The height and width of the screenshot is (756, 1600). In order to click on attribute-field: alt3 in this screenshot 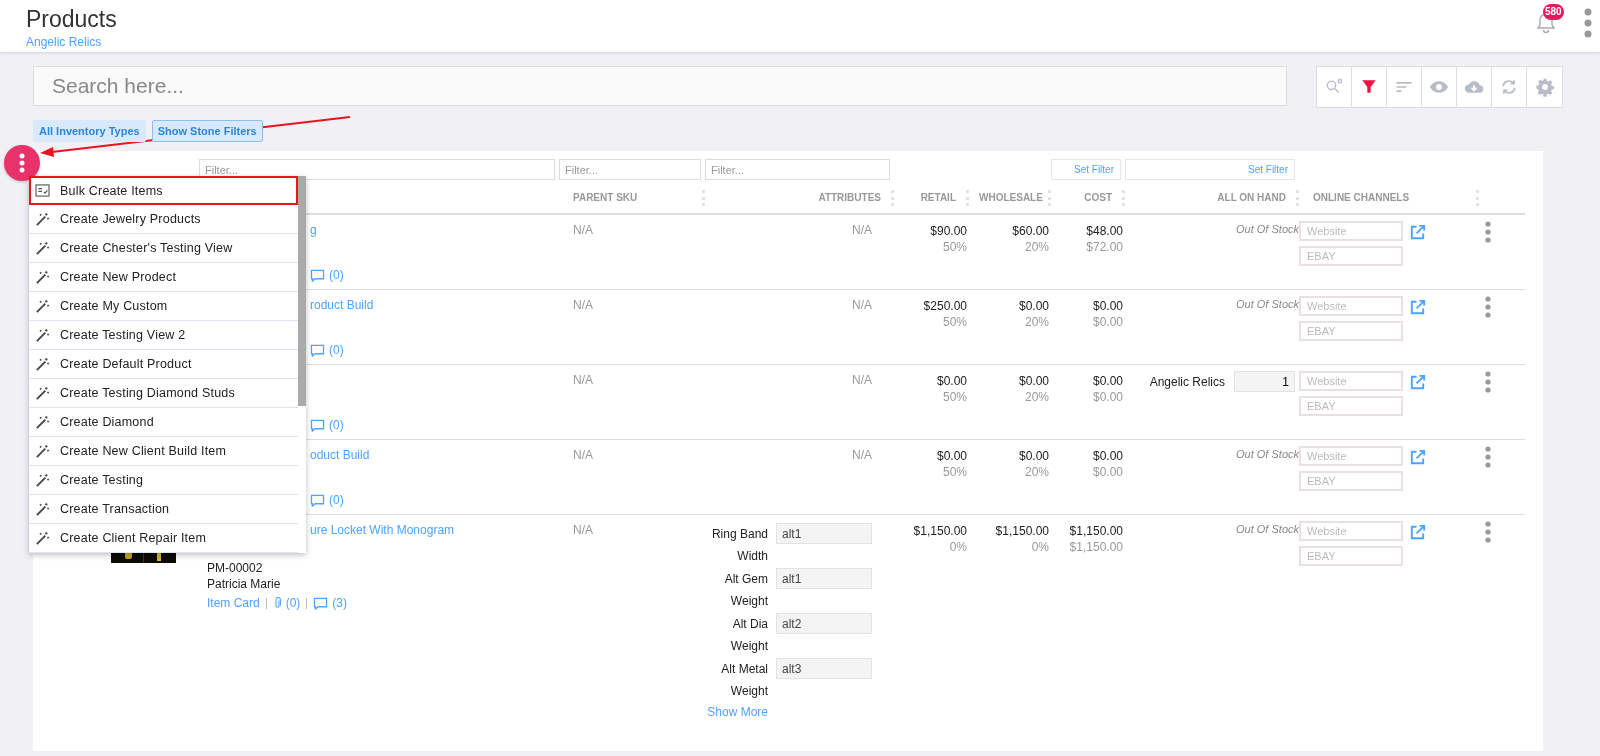, I will do `click(824, 668)`.